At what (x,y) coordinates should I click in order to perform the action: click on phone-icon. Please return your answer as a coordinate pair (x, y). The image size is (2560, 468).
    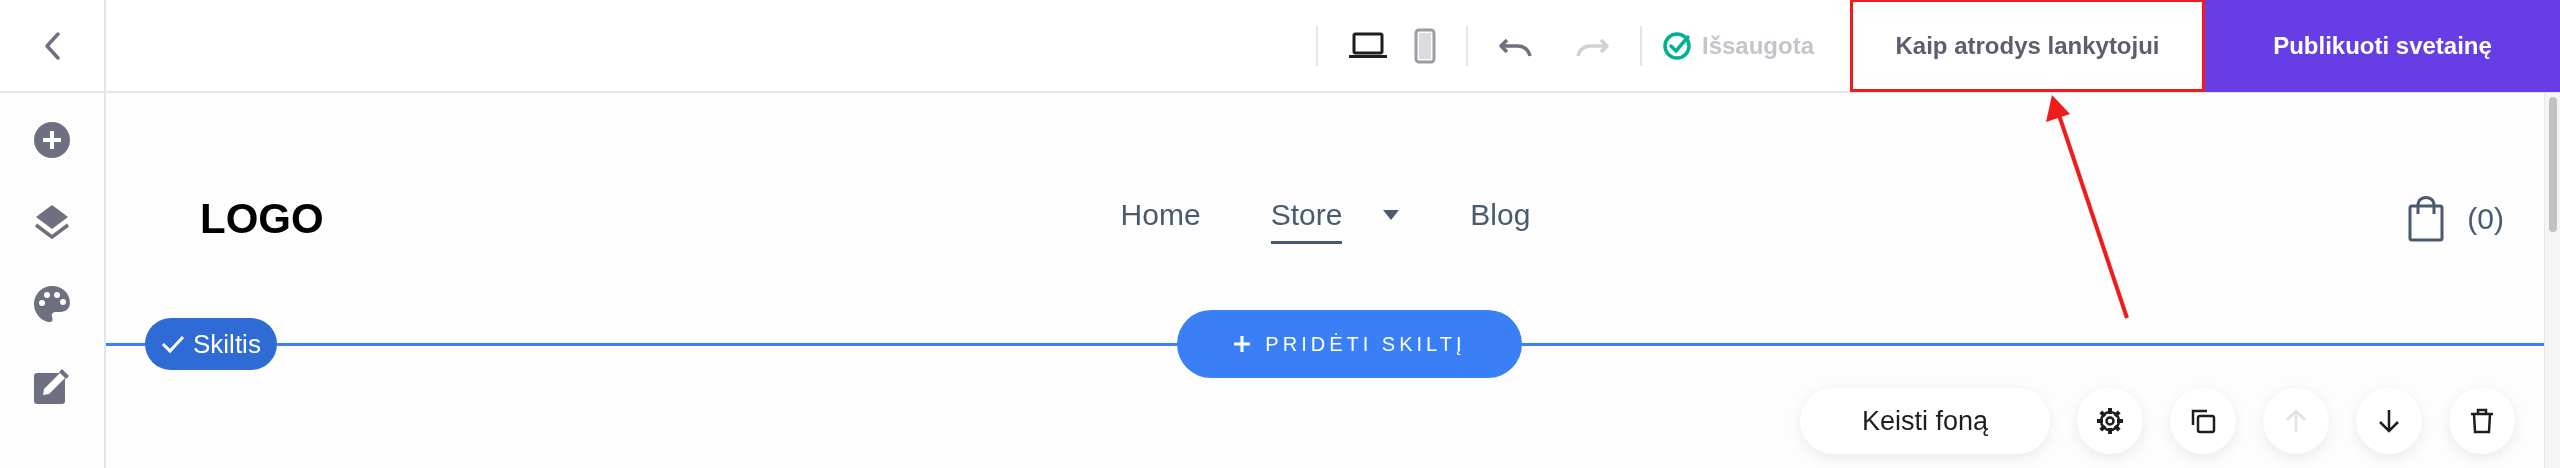
    Looking at the image, I should click on (1424, 45).